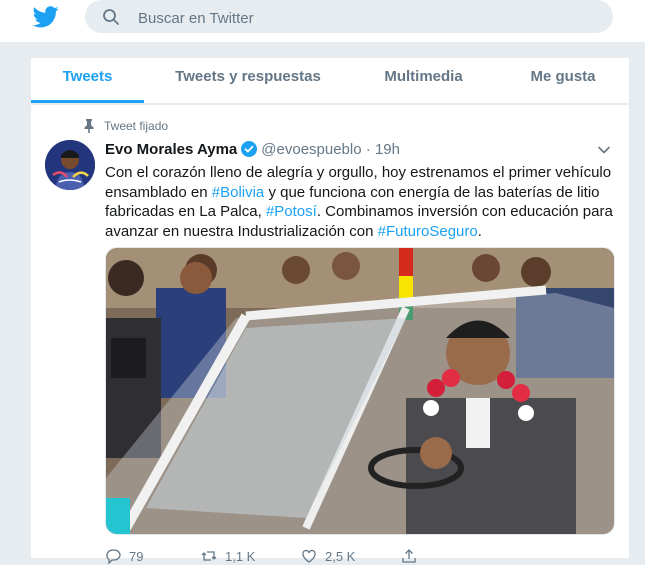 The image size is (645, 565). I want to click on hashtag-potosi: #Potosí, so click(291, 211).